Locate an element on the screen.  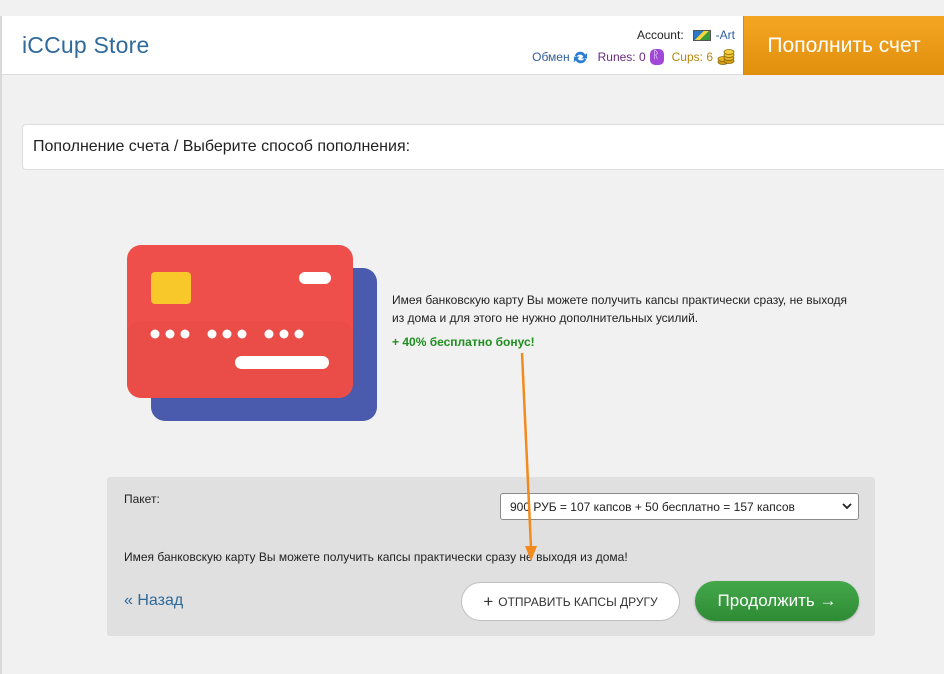
coins-icon is located at coordinates (726, 57).